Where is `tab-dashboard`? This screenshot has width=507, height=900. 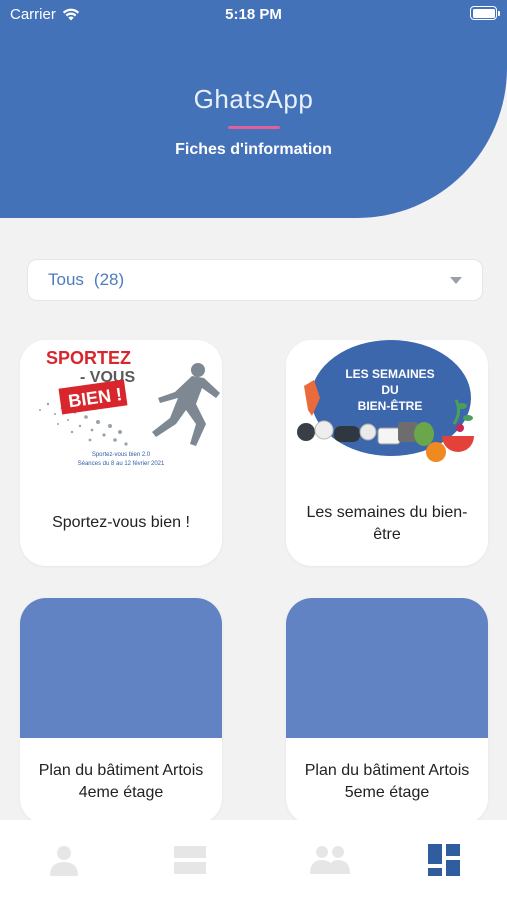
tab-dashboard is located at coordinates (444, 860).